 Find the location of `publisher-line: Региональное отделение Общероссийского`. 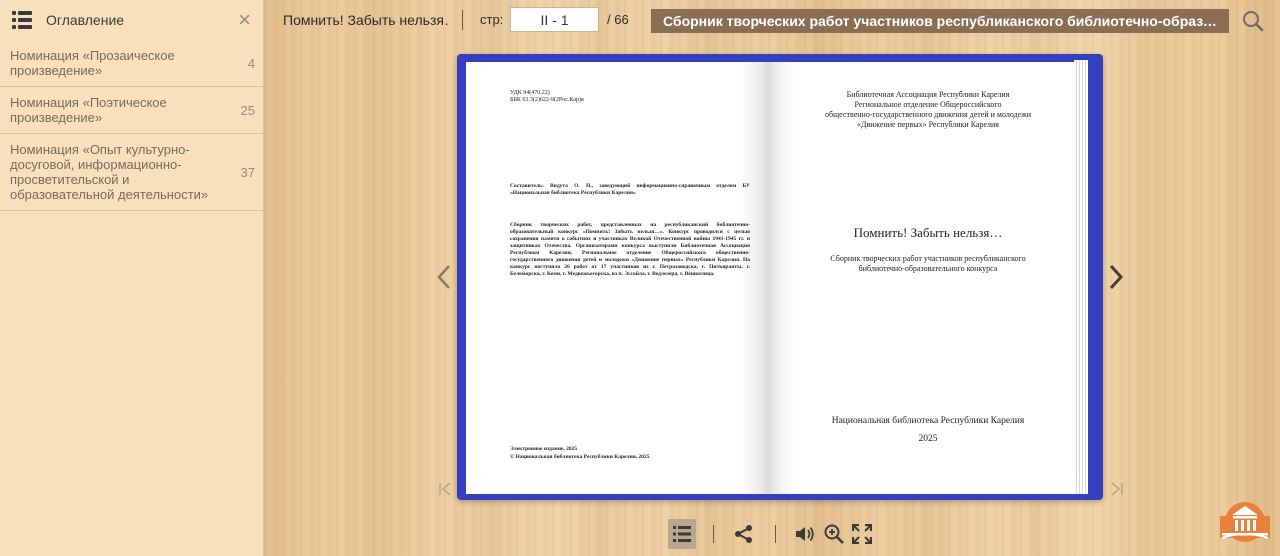

publisher-line: Региональное отделение Общероссийского is located at coordinates (928, 104).